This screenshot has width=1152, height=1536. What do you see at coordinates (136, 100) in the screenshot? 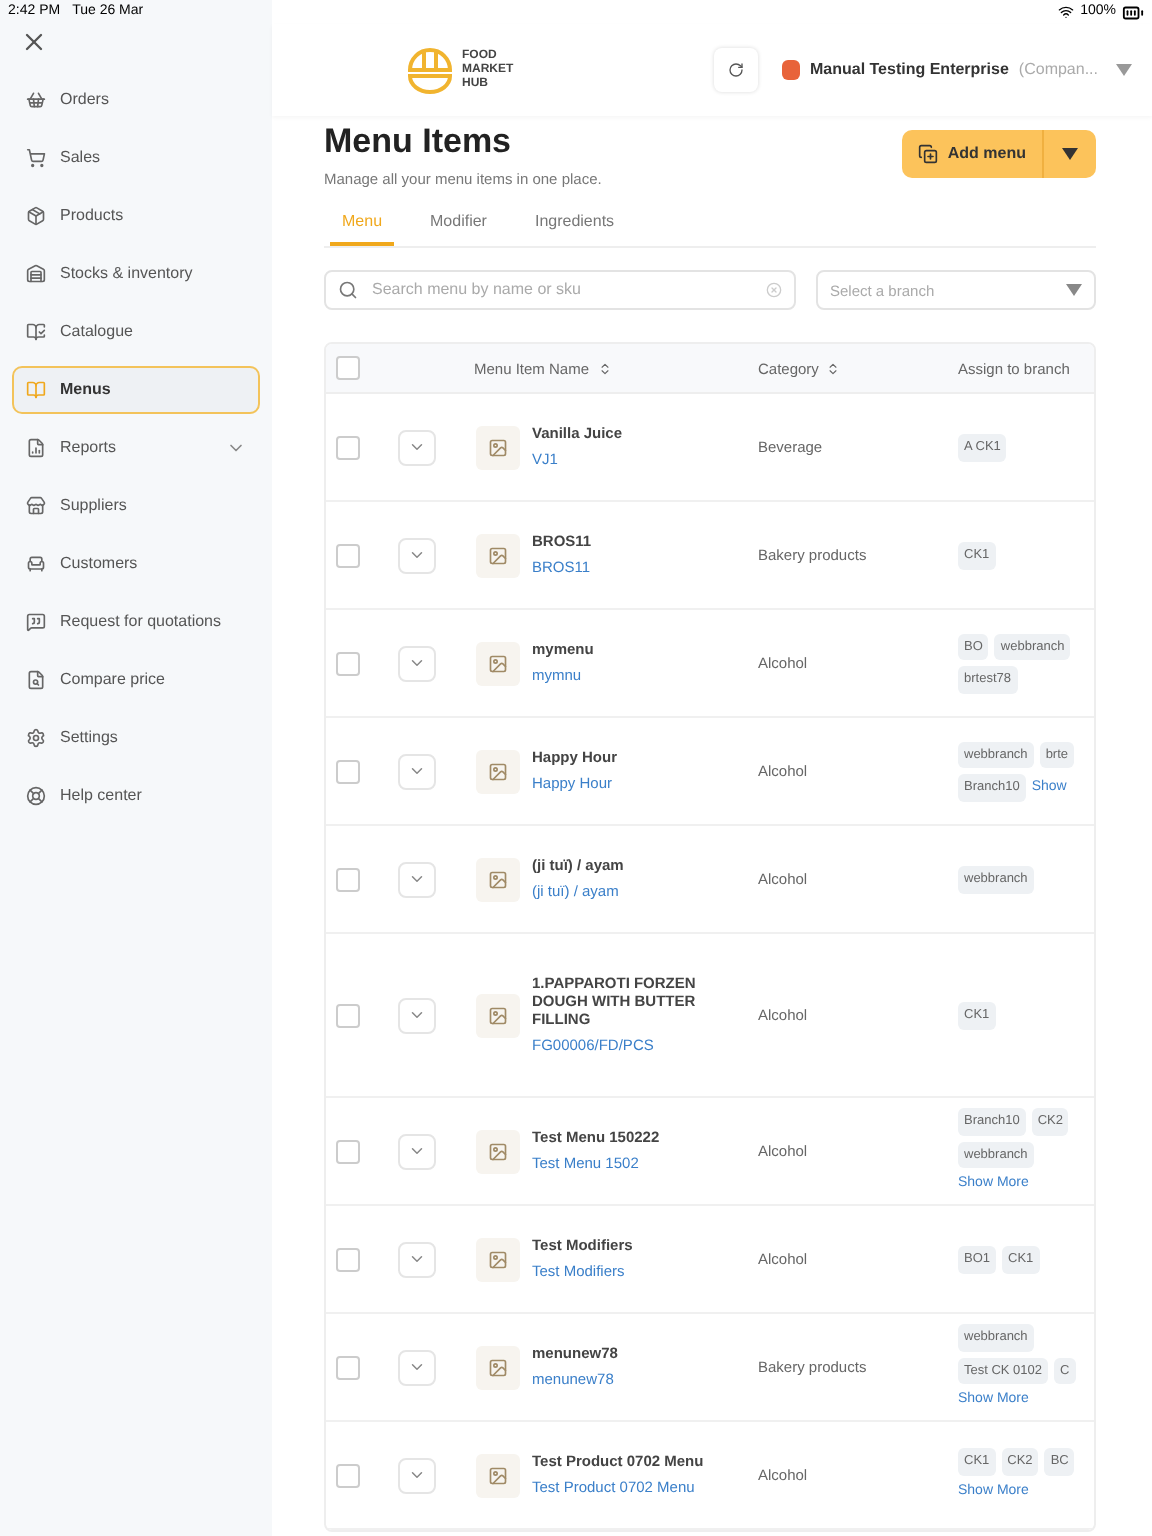
I see `sidebar-item: Orders` at bounding box center [136, 100].